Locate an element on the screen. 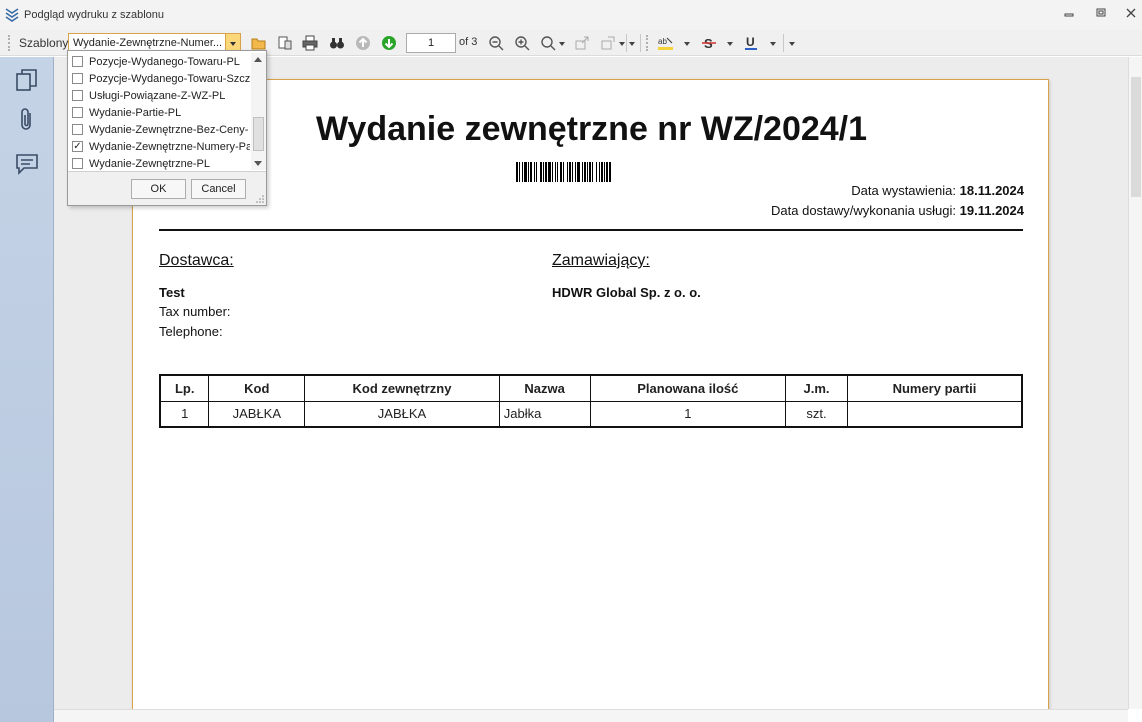  table-cell: Jabłka is located at coordinates (544, 414).